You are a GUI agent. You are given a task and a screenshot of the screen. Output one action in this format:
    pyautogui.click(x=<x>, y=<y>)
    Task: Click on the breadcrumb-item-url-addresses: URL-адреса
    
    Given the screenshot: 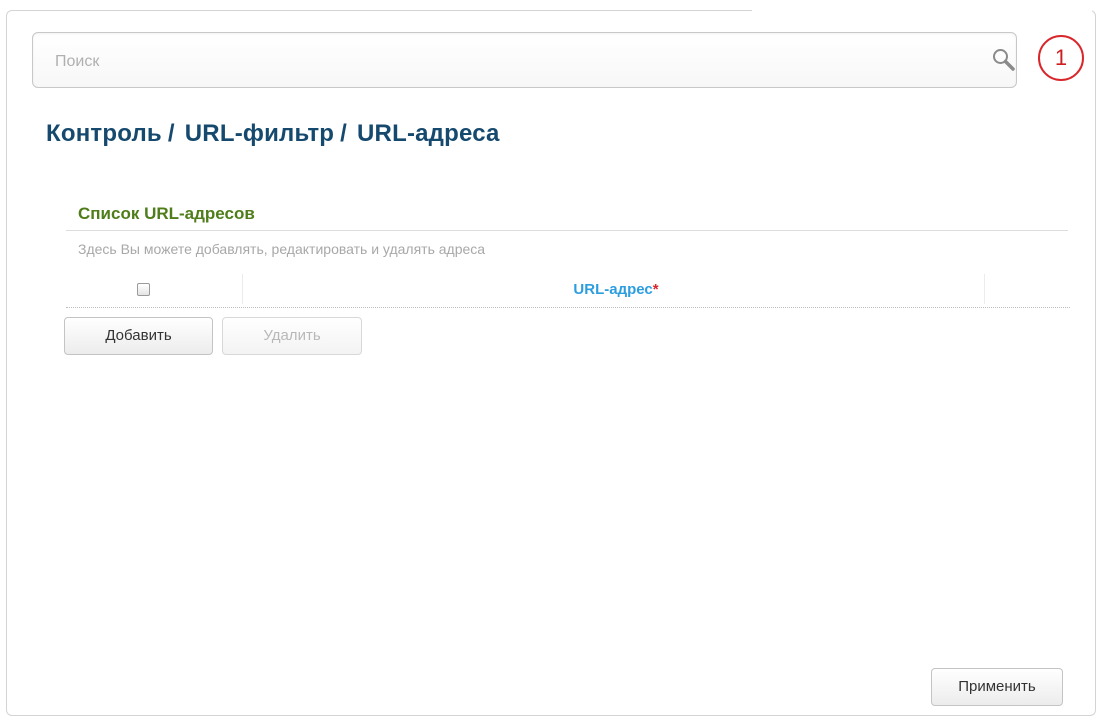 What is the action you would take?
    pyautogui.click(x=428, y=133)
    